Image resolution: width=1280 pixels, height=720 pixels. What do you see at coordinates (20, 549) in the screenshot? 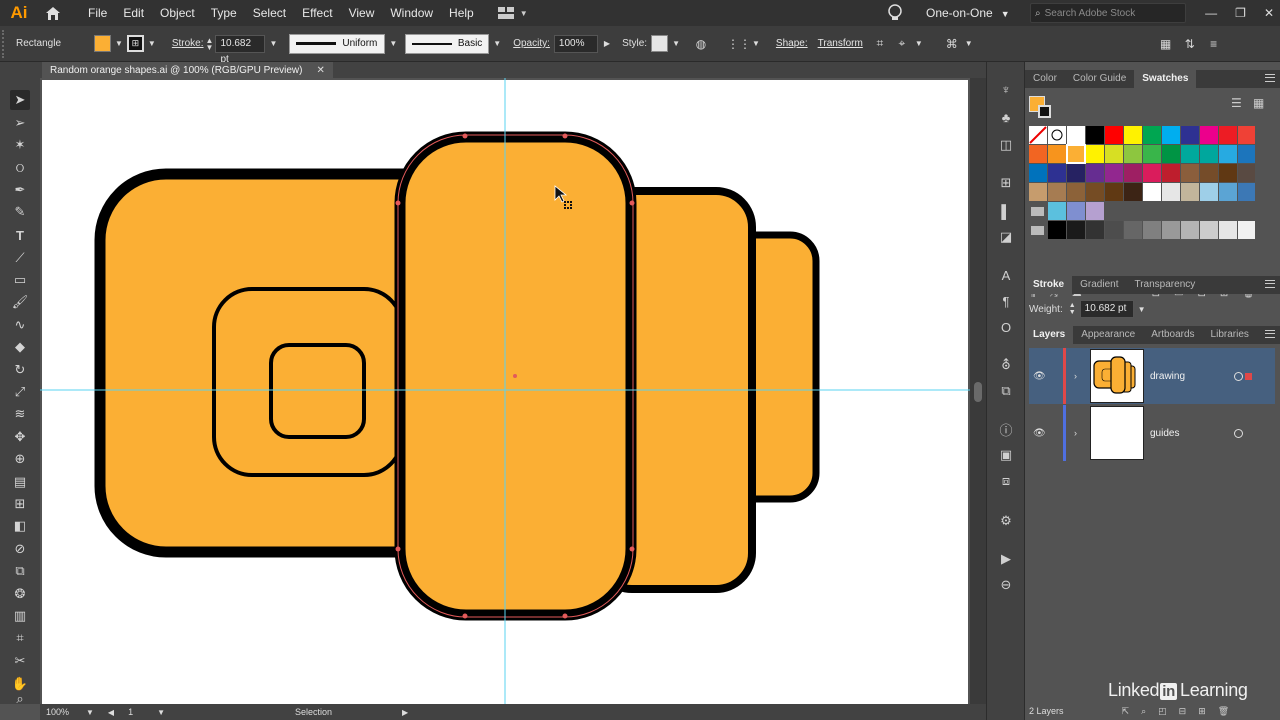
I see `eyedropper-tool-icon: ⊘` at bounding box center [20, 549].